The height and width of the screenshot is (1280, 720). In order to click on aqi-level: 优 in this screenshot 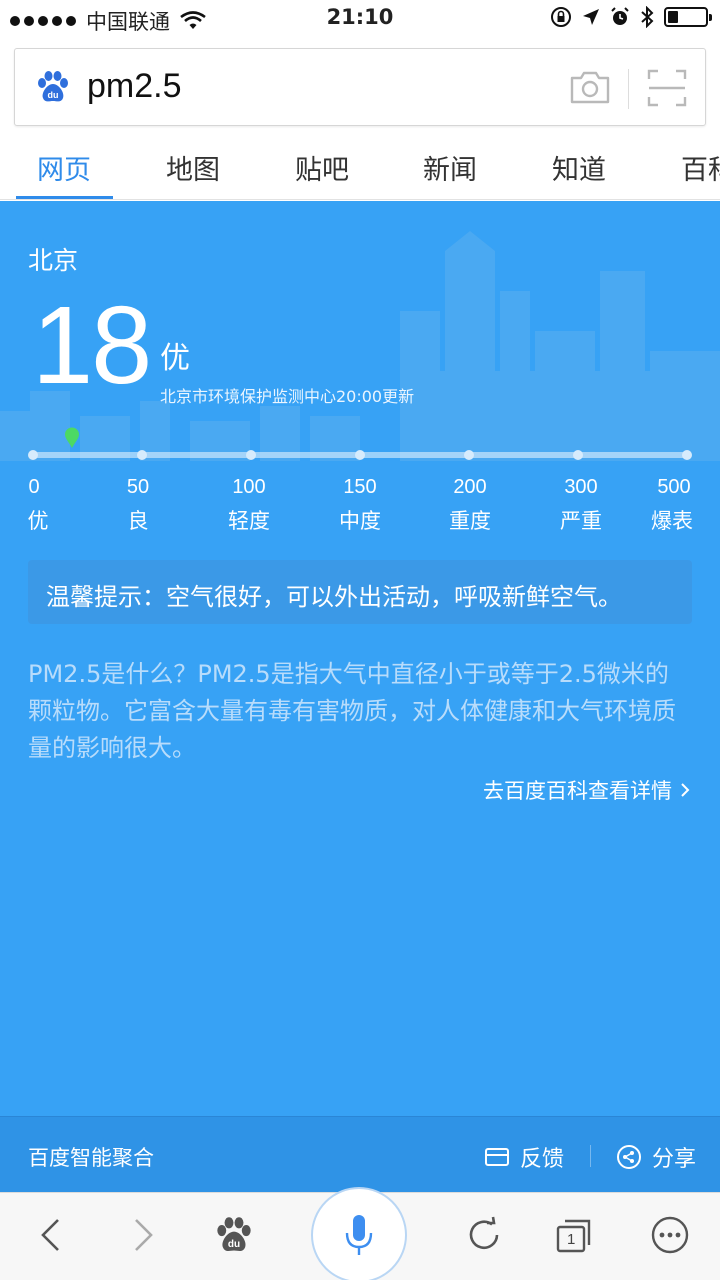, I will do `click(175, 358)`.